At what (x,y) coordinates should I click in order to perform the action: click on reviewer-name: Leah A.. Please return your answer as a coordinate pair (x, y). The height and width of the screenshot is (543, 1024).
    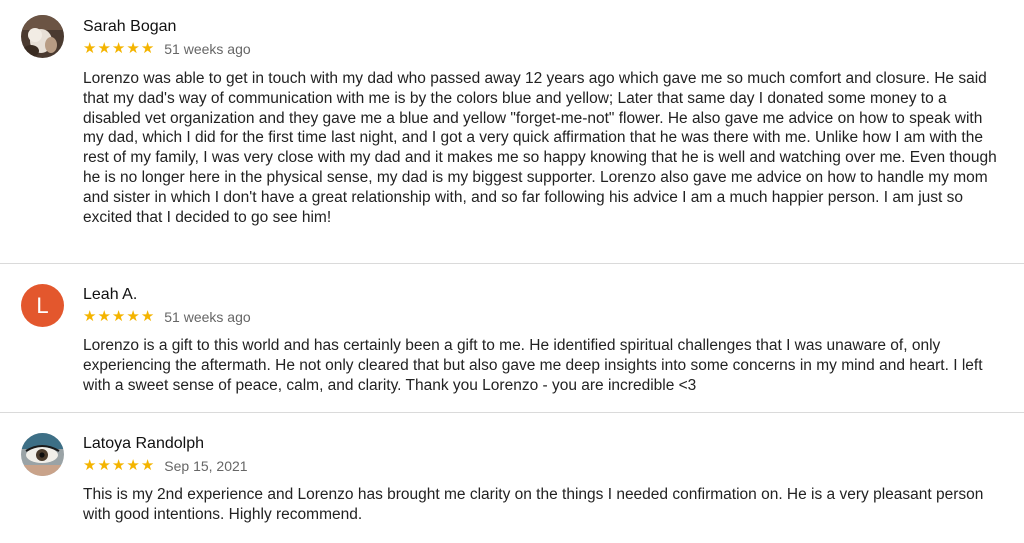
    Looking at the image, I should click on (110, 295).